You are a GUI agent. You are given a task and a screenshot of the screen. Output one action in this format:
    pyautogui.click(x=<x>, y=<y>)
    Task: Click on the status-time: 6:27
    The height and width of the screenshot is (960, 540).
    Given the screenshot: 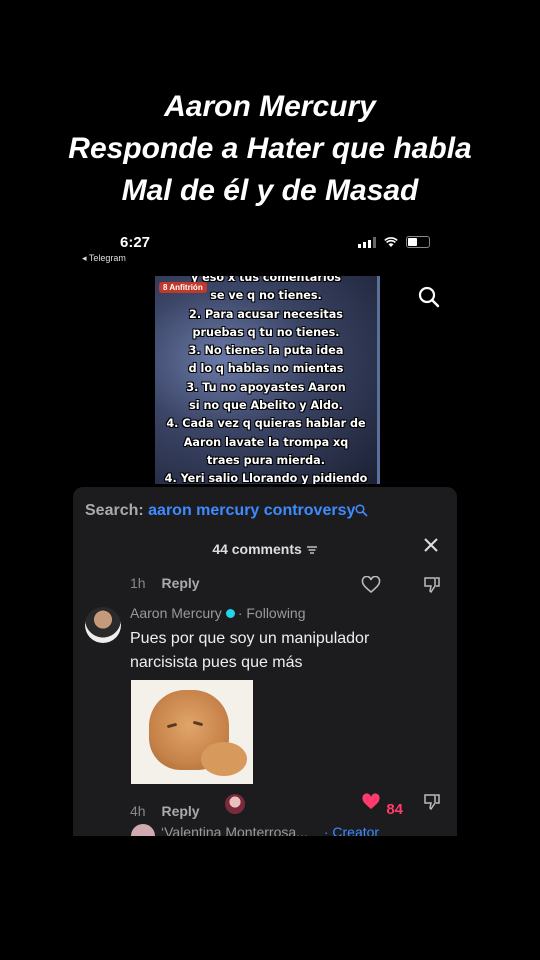 What is the action you would take?
    pyautogui.click(x=135, y=242)
    